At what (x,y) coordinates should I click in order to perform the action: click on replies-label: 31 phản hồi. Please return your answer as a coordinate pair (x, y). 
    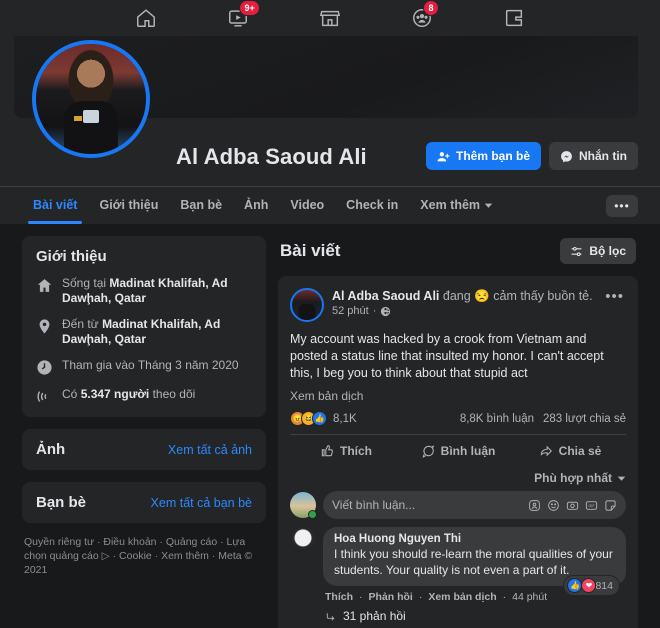
    Looking at the image, I should click on (374, 616).